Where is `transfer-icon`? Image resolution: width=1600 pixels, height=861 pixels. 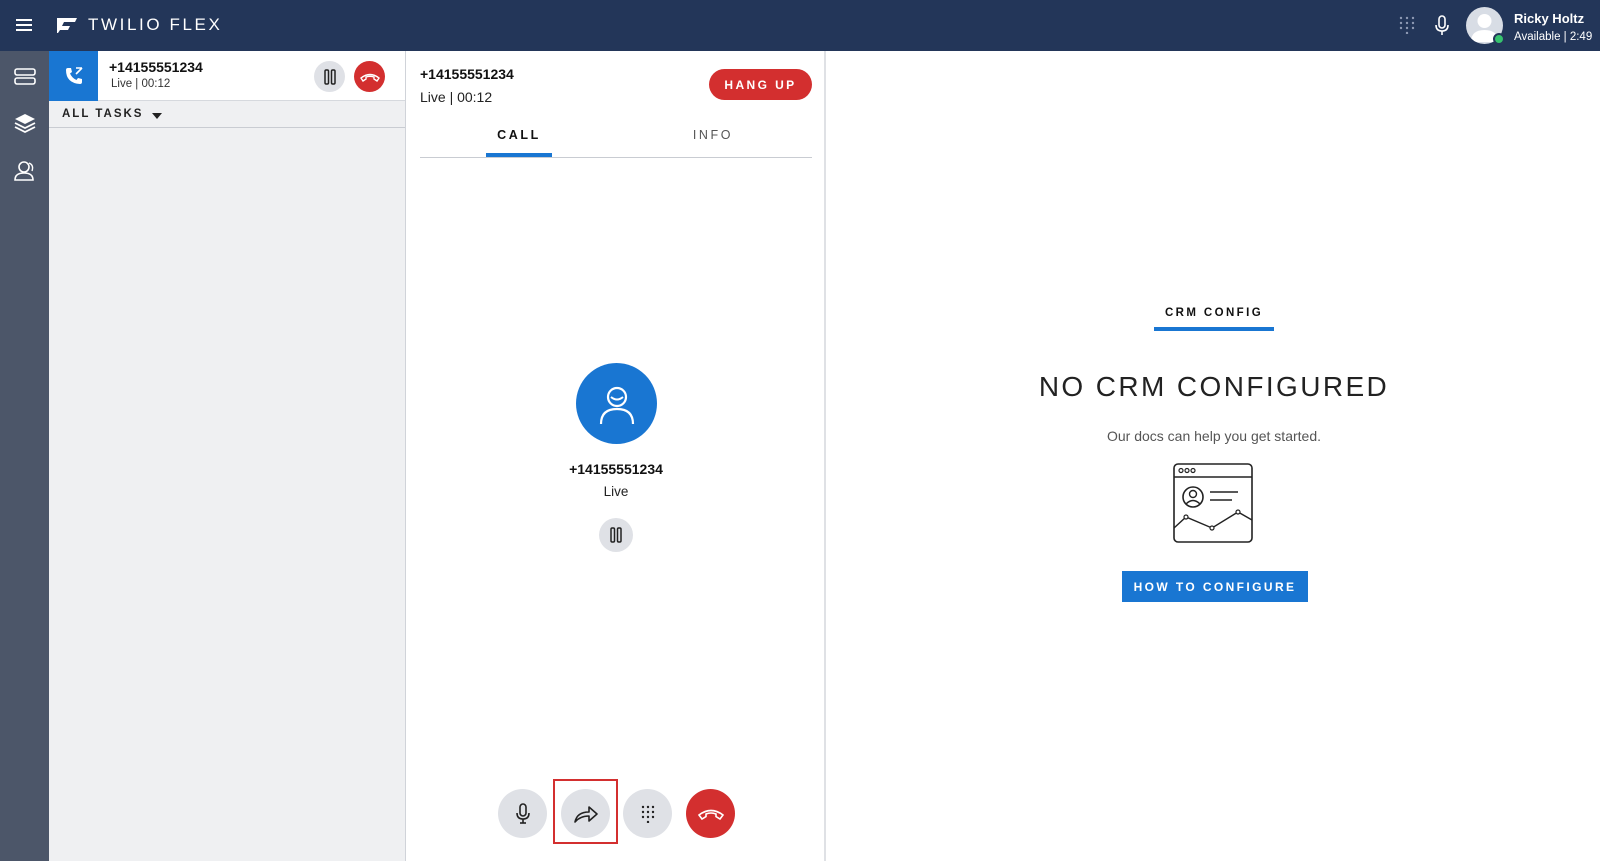
transfer-icon is located at coordinates (585, 814).